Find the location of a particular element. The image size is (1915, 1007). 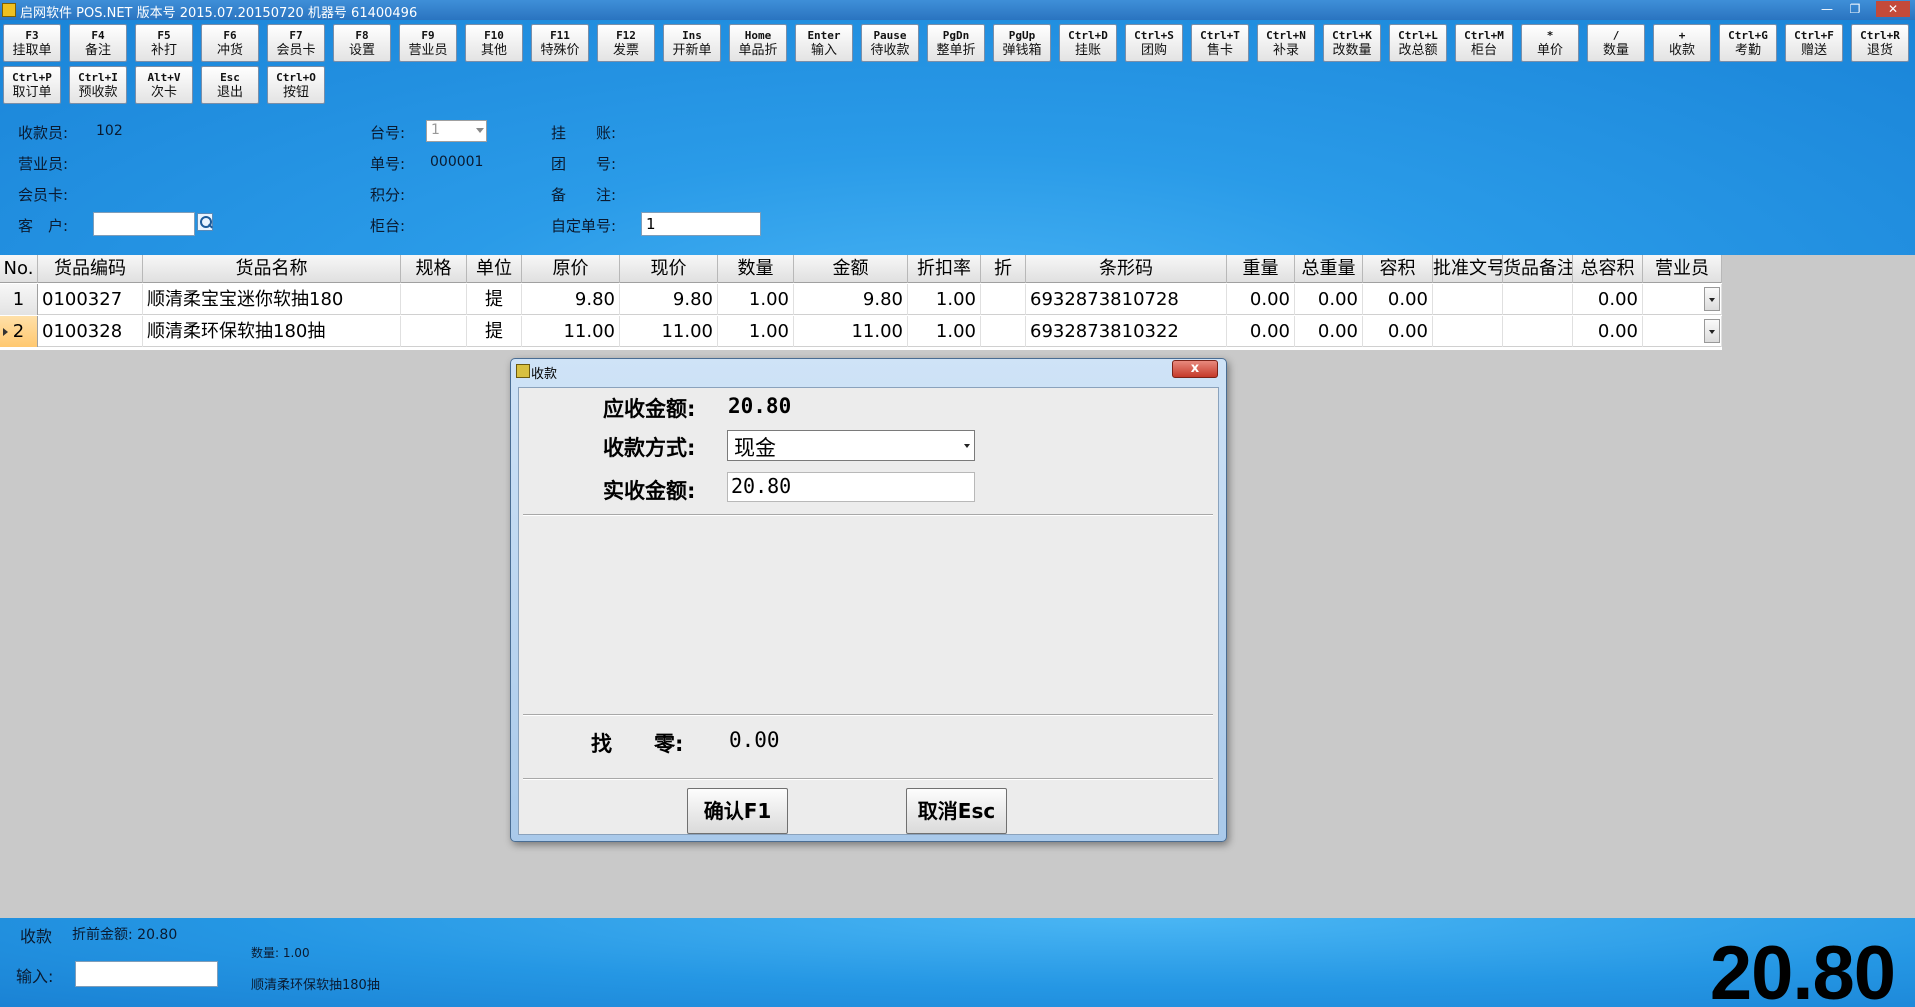

toolbar-button: Ctrl+K 改数量 is located at coordinates (1352, 43).